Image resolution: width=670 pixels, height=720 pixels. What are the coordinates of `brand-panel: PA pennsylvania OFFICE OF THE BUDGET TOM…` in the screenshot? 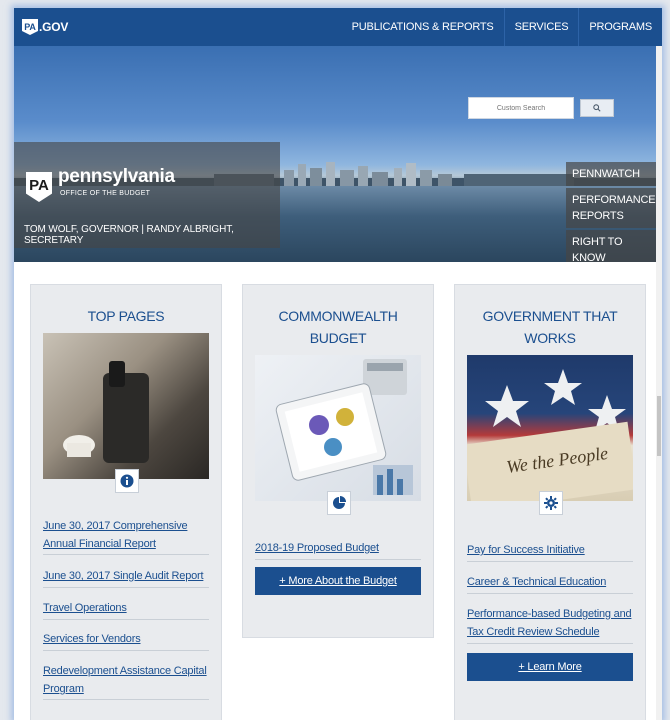 It's located at (147, 195).